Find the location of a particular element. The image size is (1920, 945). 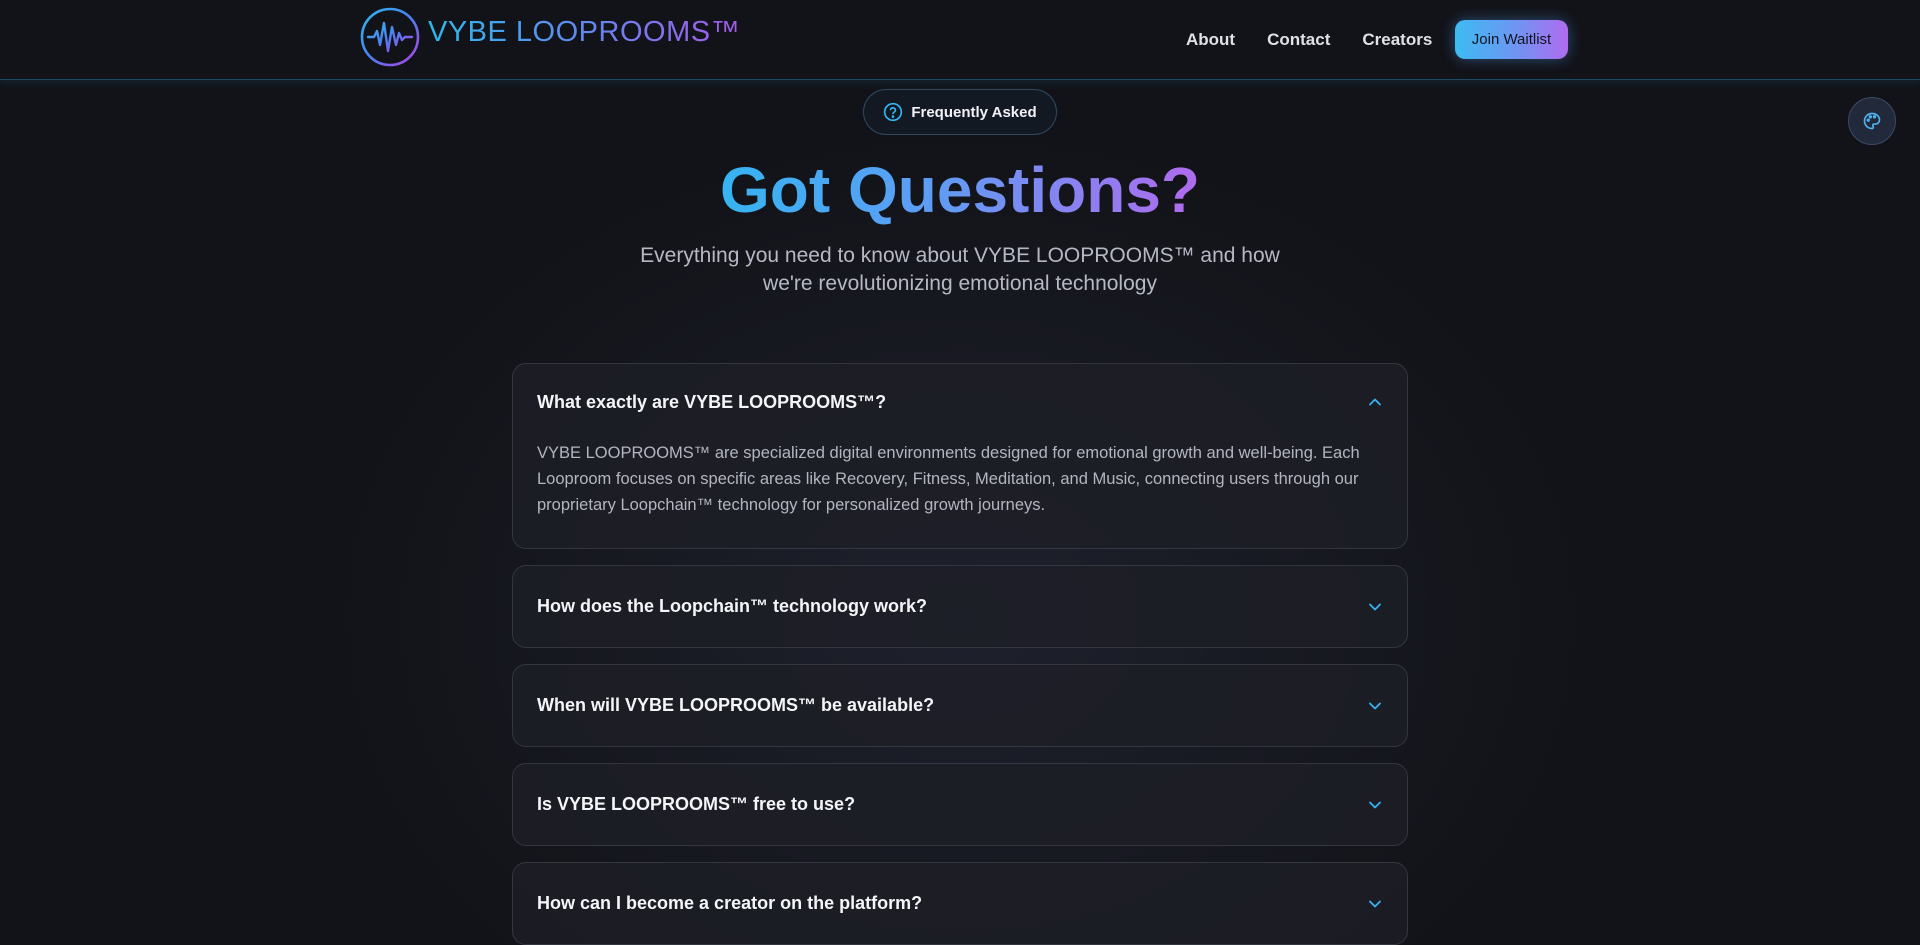

palette-icon is located at coordinates (1872, 121).